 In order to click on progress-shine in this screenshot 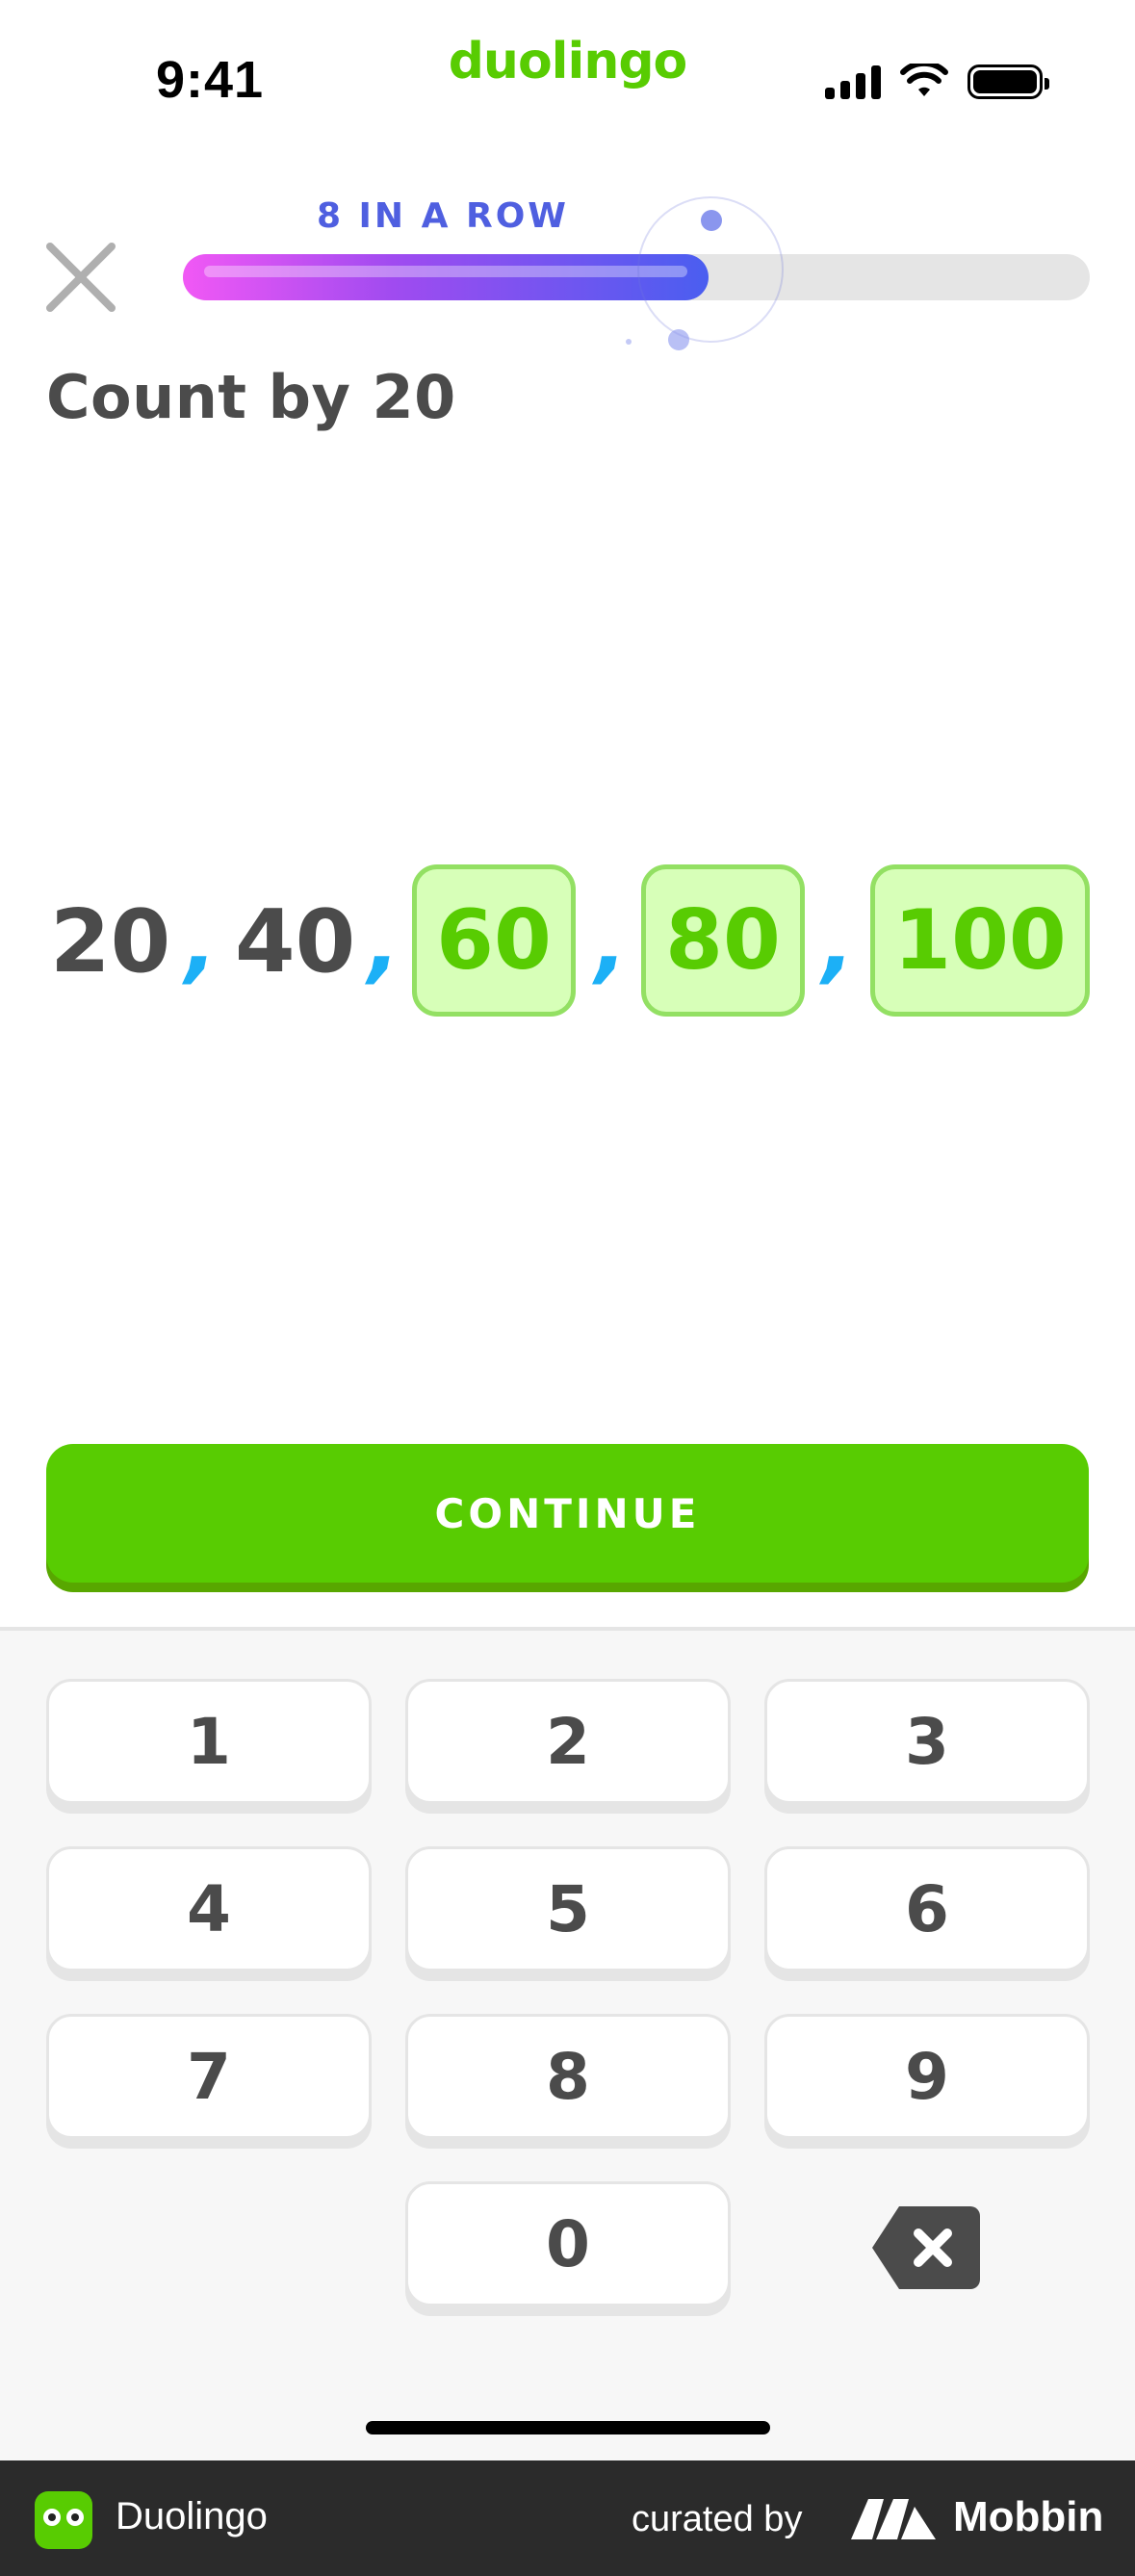, I will do `click(446, 271)`.